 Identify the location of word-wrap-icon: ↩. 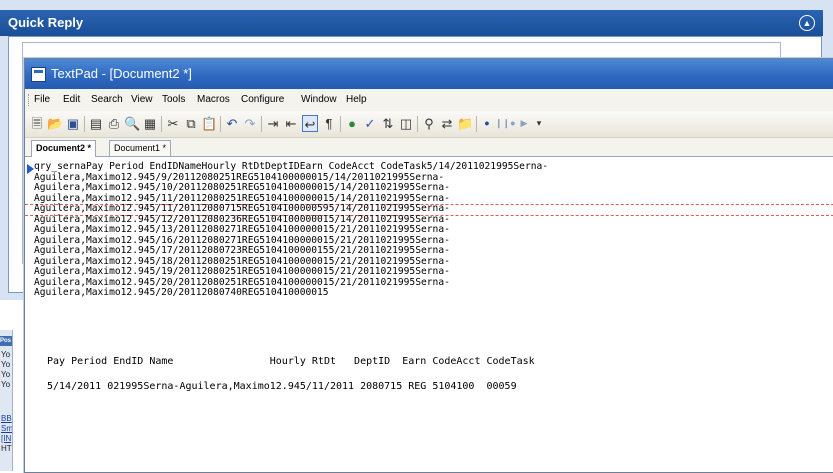
(310, 123).